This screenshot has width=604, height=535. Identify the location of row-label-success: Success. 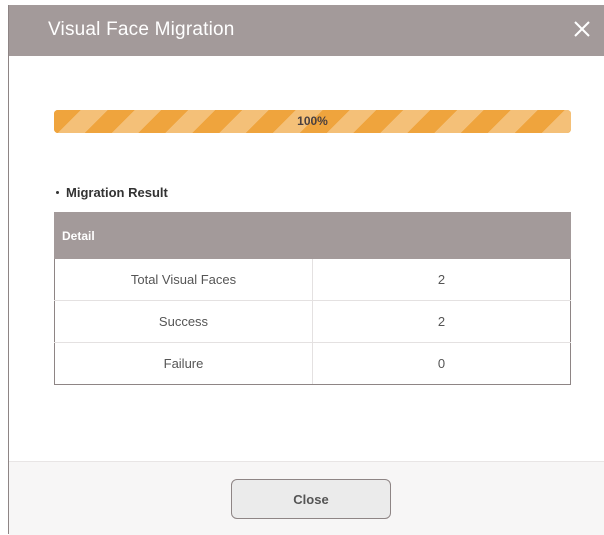
(183, 321).